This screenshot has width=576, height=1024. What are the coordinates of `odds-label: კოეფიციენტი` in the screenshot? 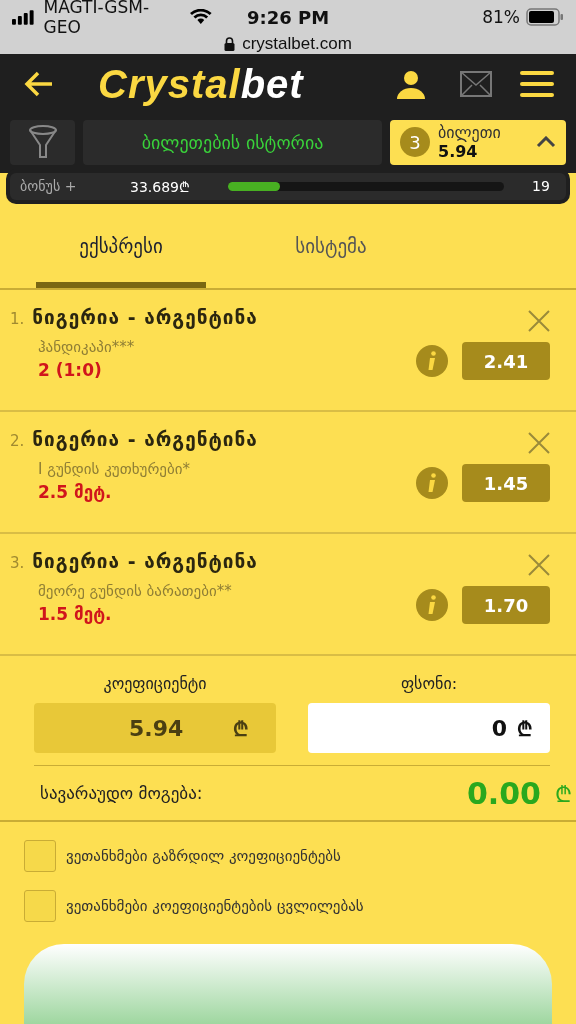 It's located at (155, 683).